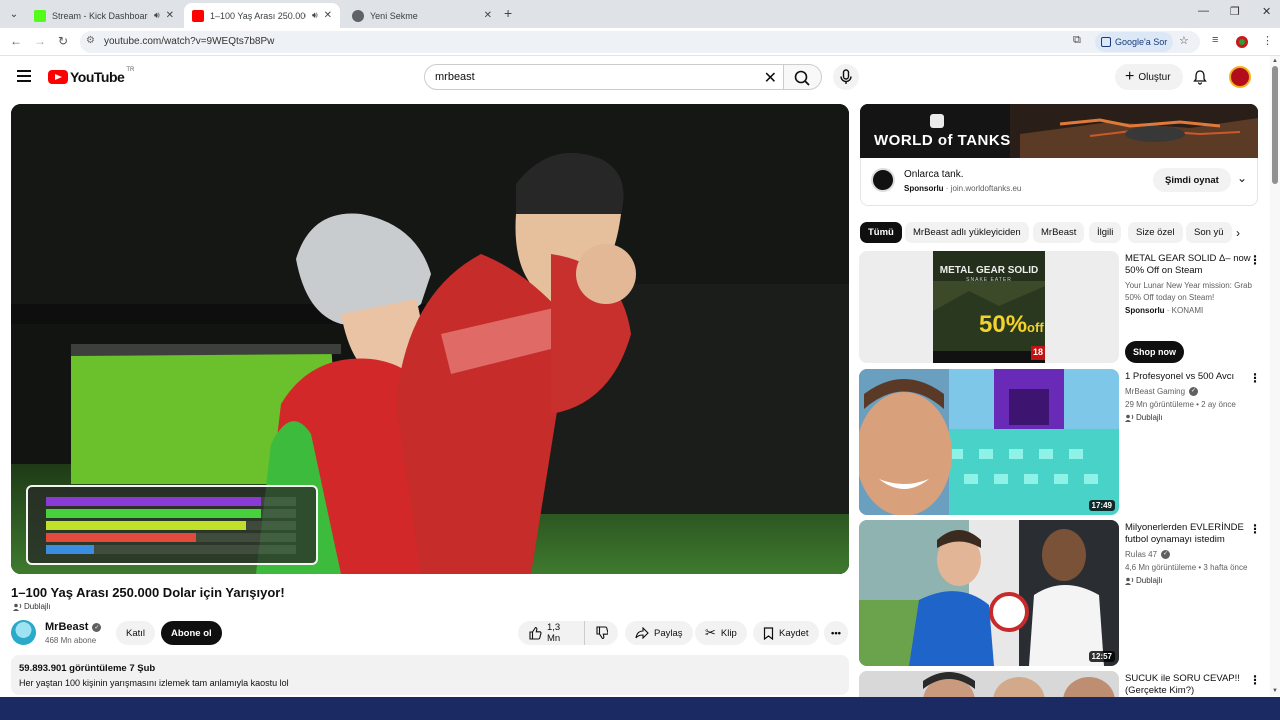 Image resolution: width=1280 pixels, height=720 pixels. Describe the element at coordinates (770, 78) in the screenshot. I see `clear-search-icon: ✕` at that location.